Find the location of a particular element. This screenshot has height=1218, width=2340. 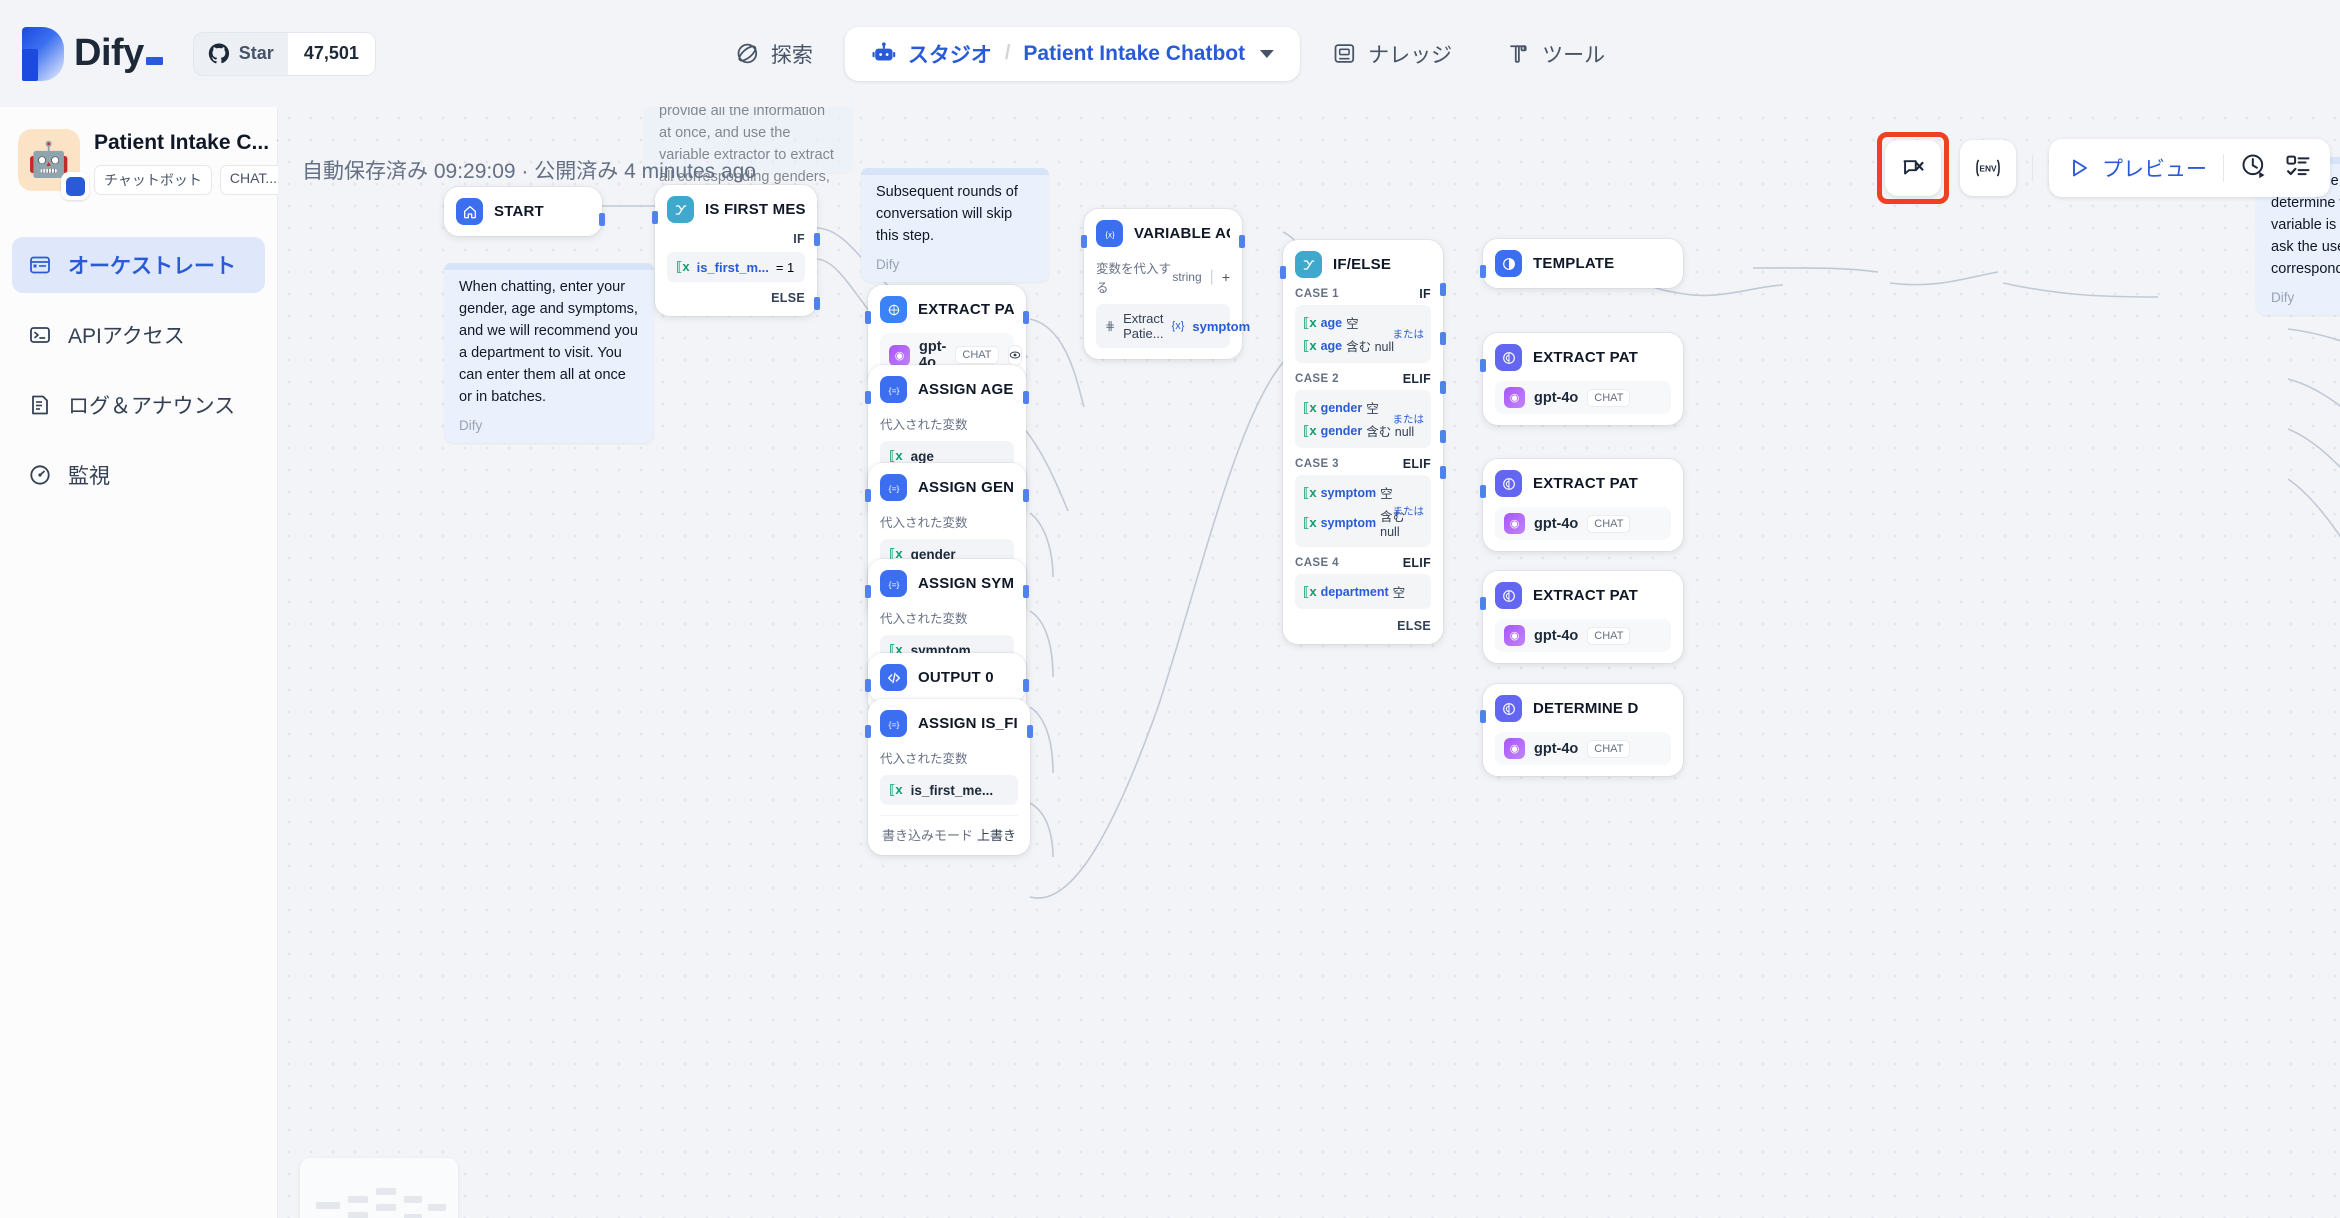

node-aggregator-input-port is located at coordinates (1084, 241).